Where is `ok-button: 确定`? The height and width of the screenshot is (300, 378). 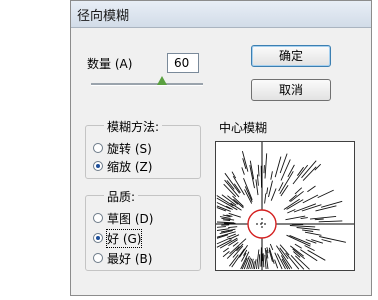
ok-button: 确定 is located at coordinates (291, 56).